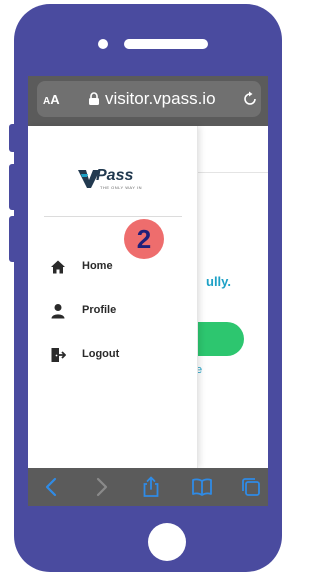  I want to click on home-button, so click(167, 542).